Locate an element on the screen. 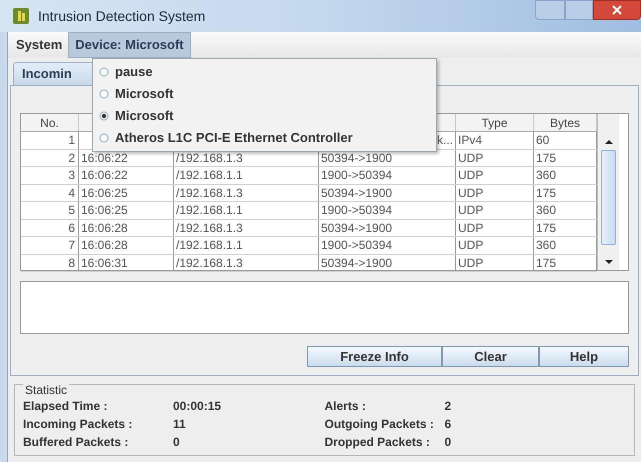  table-cell-text: 1 is located at coordinates (71, 141).